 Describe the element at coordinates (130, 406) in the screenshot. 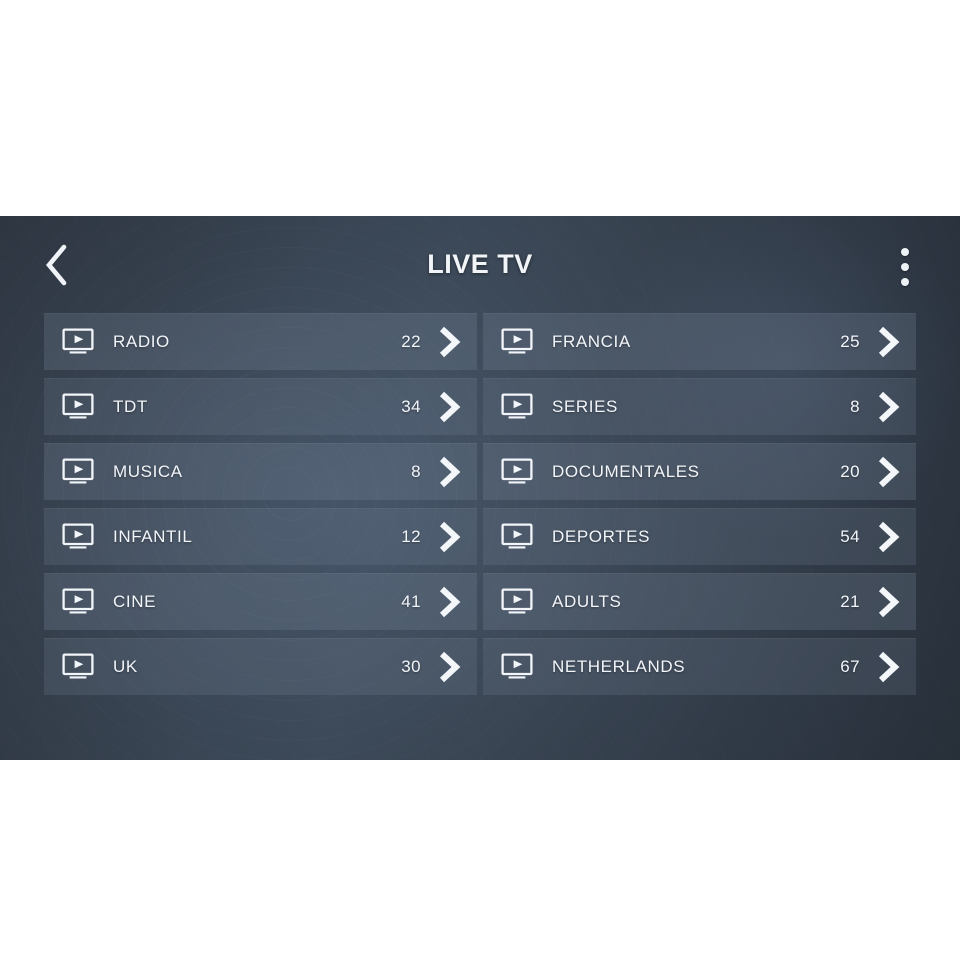

I see `category-label: TDT` at that location.